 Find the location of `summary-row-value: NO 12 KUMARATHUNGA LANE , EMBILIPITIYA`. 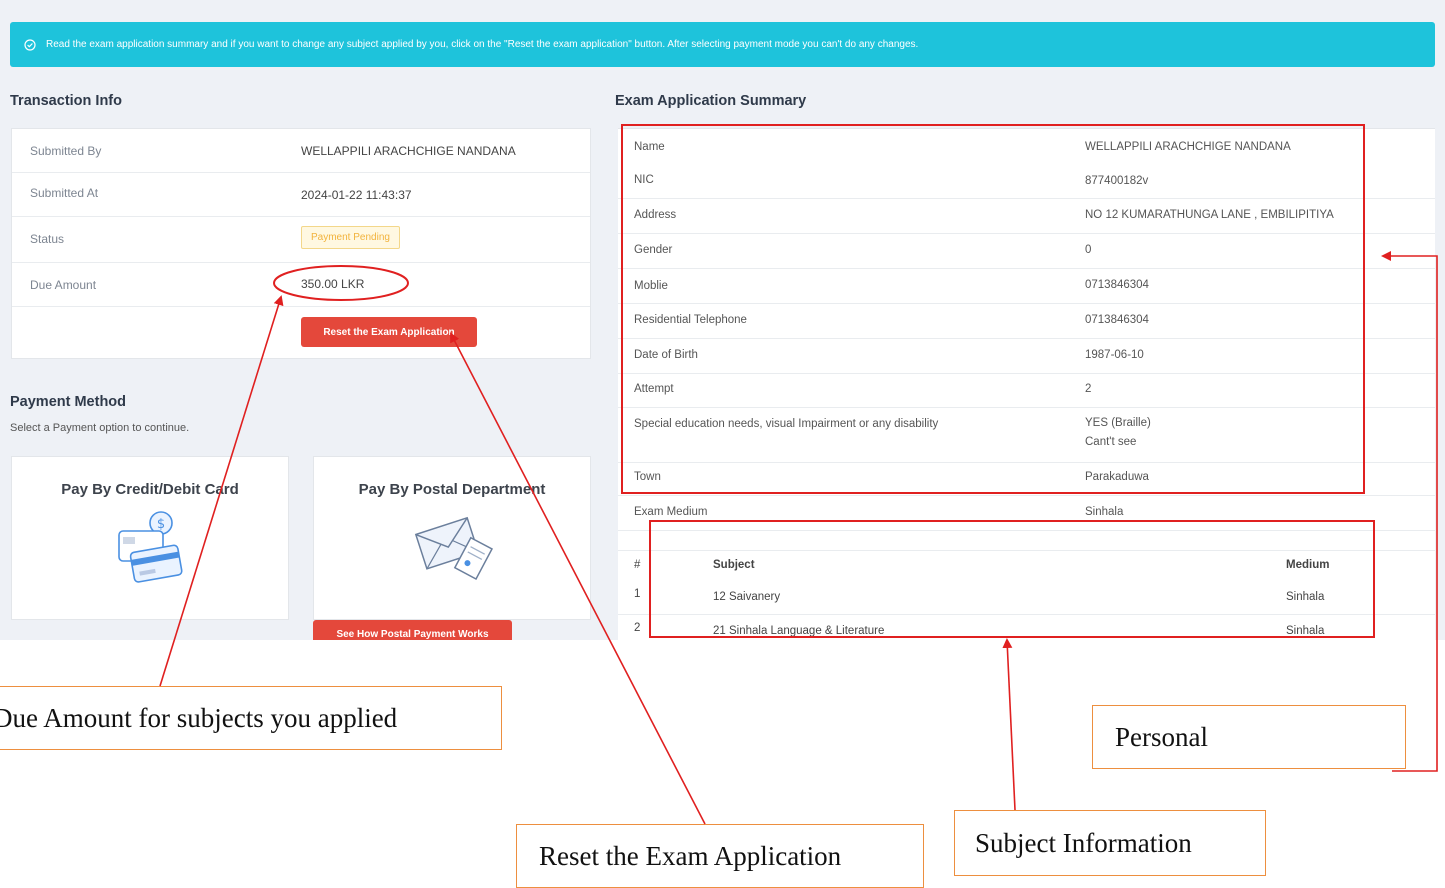

summary-row-value: NO 12 KUMARATHUNGA LANE , EMBILIPITIYA is located at coordinates (1209, 215).